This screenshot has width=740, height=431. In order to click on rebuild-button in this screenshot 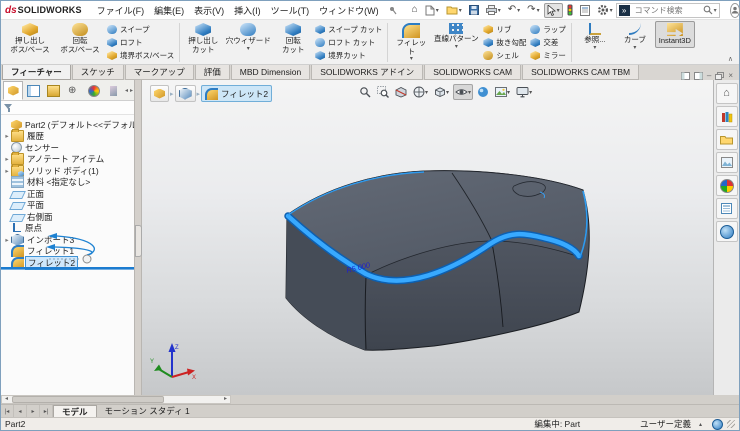, I will do `click(570, 10)`.